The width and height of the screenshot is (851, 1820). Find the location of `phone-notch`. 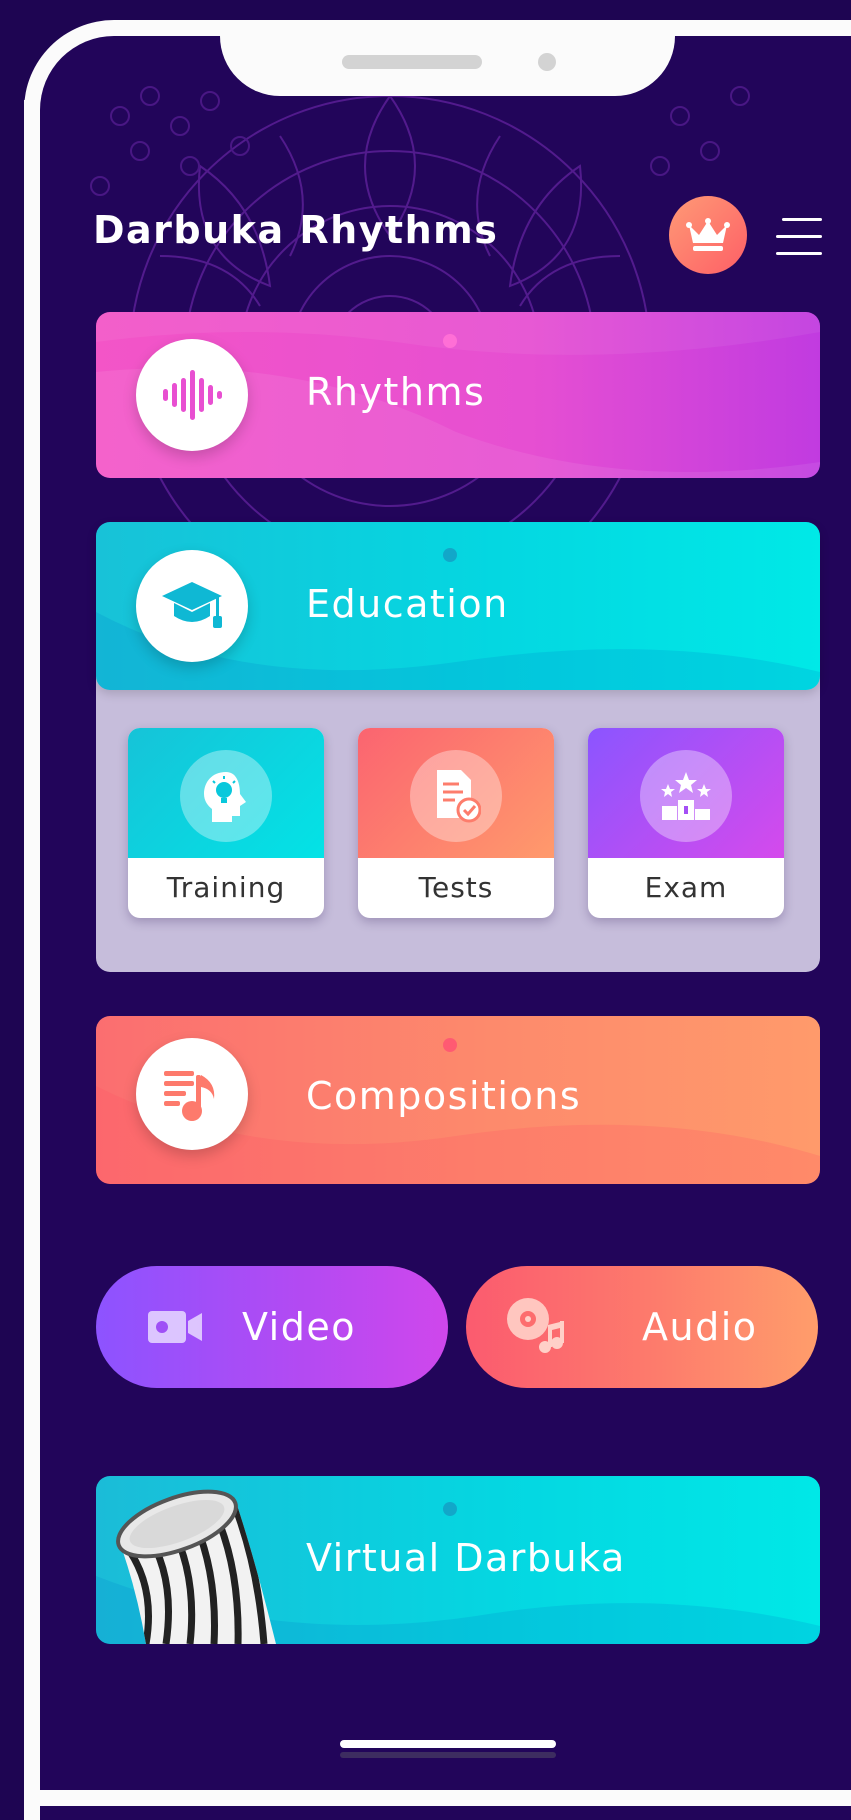

phone-notch is located at coordinates (447, 58).